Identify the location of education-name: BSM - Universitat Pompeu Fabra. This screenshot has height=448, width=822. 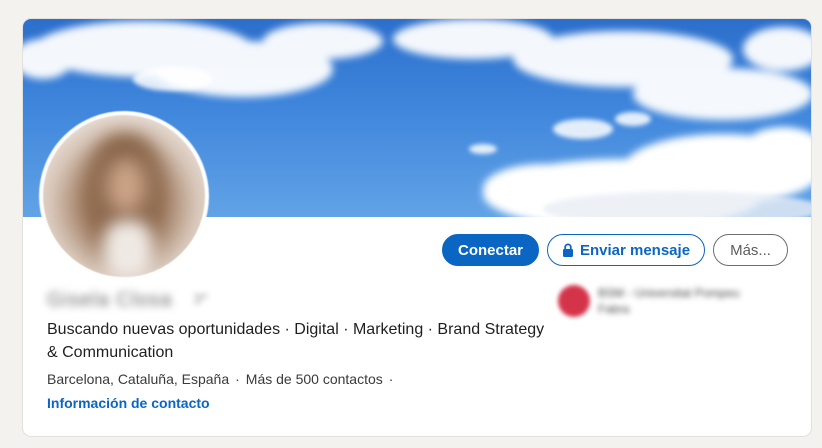
(669, 301).